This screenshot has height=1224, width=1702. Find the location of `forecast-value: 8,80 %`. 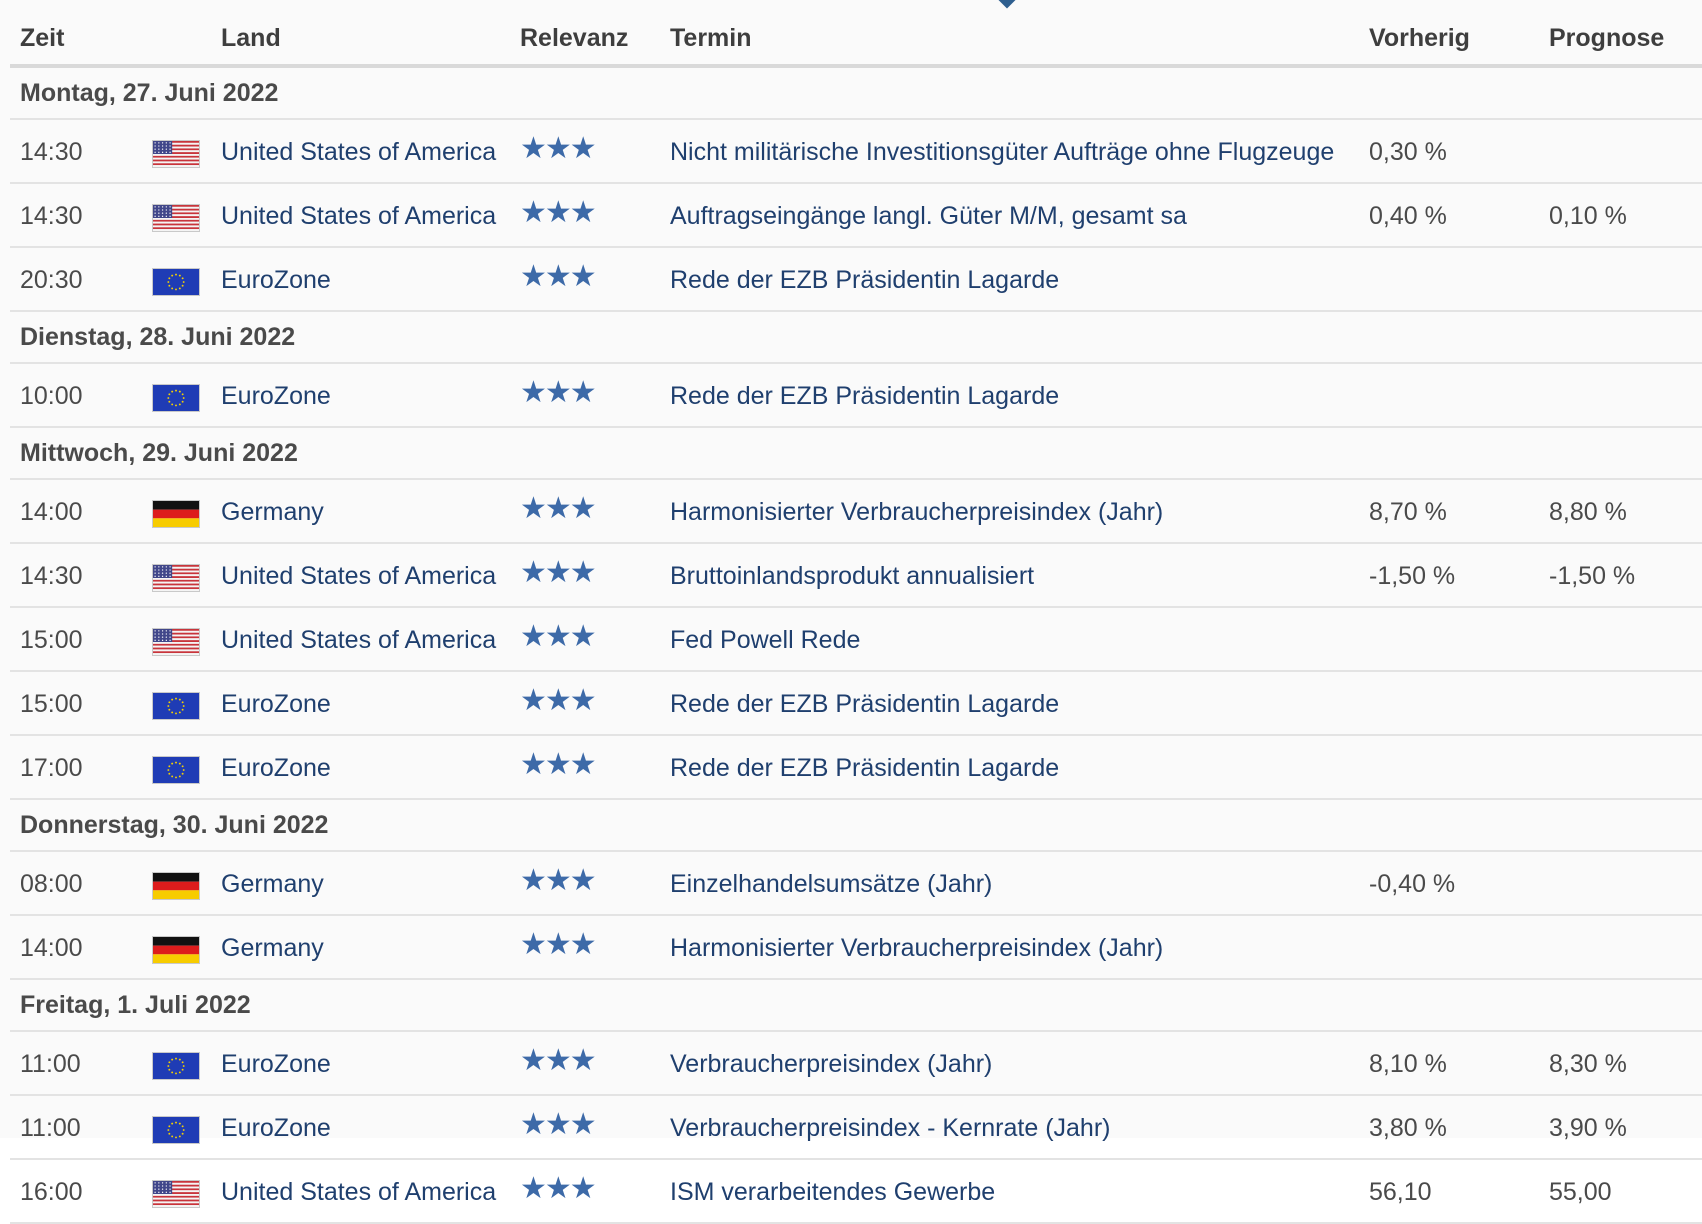

forecast-value: 8,80 % is located at coordinates (1625, 511).